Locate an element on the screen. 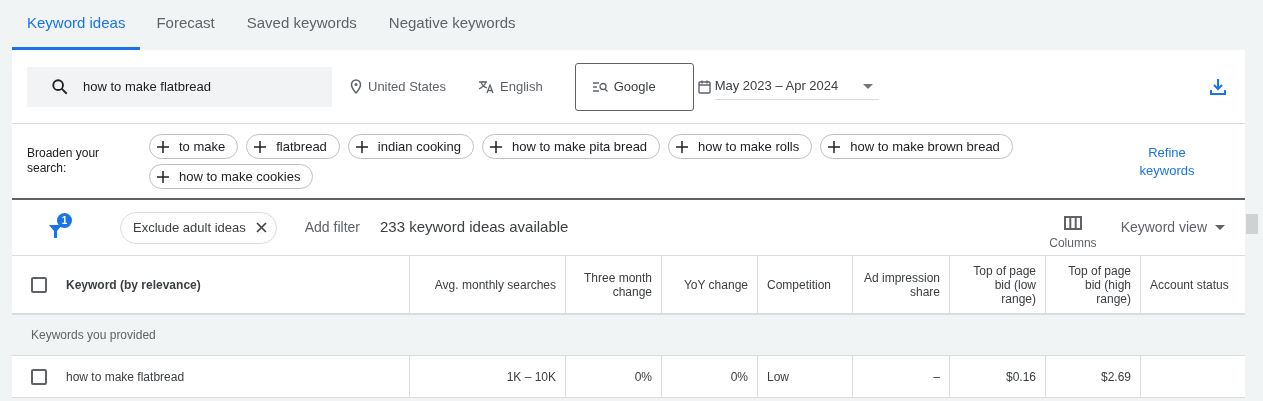 The image size is (1263, 401). filter-search-icon is located at coordinates (599, 86).